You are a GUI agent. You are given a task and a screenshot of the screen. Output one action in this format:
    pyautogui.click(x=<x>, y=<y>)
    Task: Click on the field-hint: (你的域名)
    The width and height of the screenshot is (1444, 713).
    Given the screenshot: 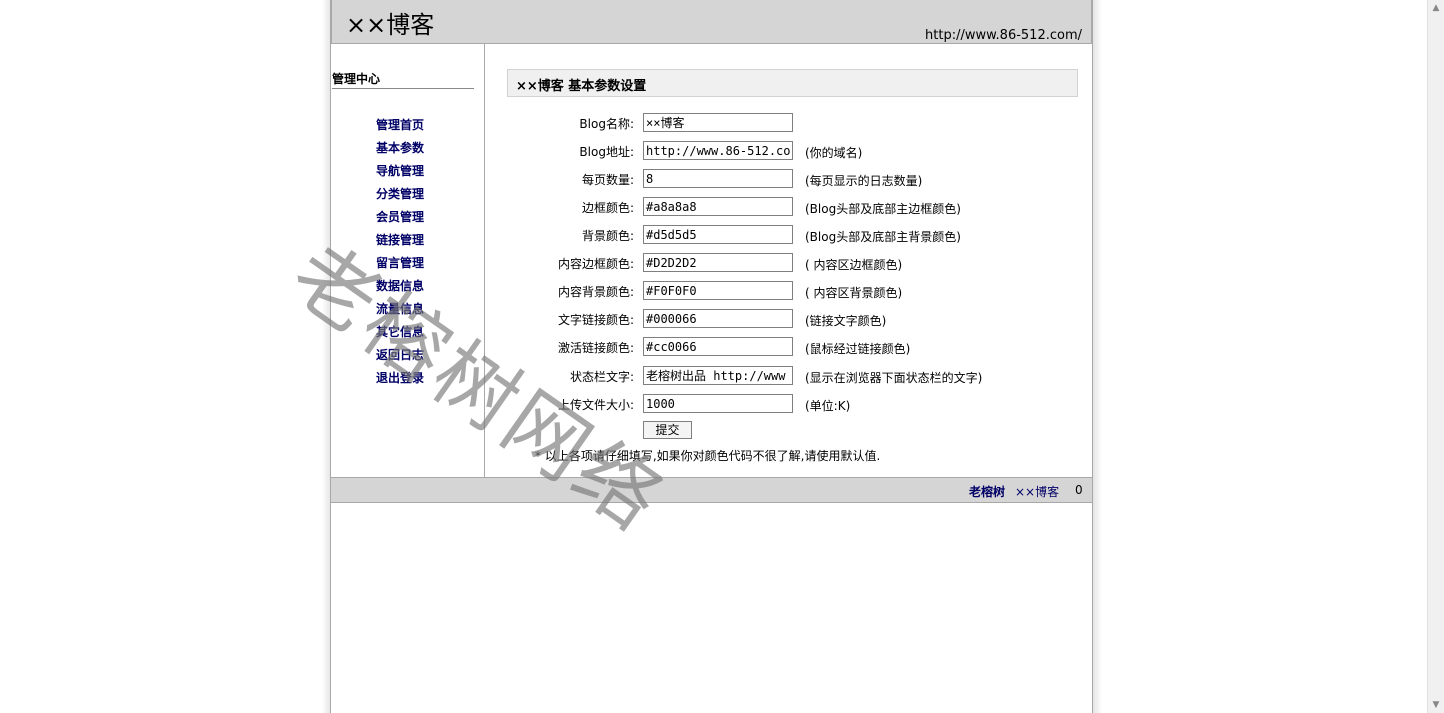 What is the action you would take?
    pyautogui.click(x=834, y=153)
    